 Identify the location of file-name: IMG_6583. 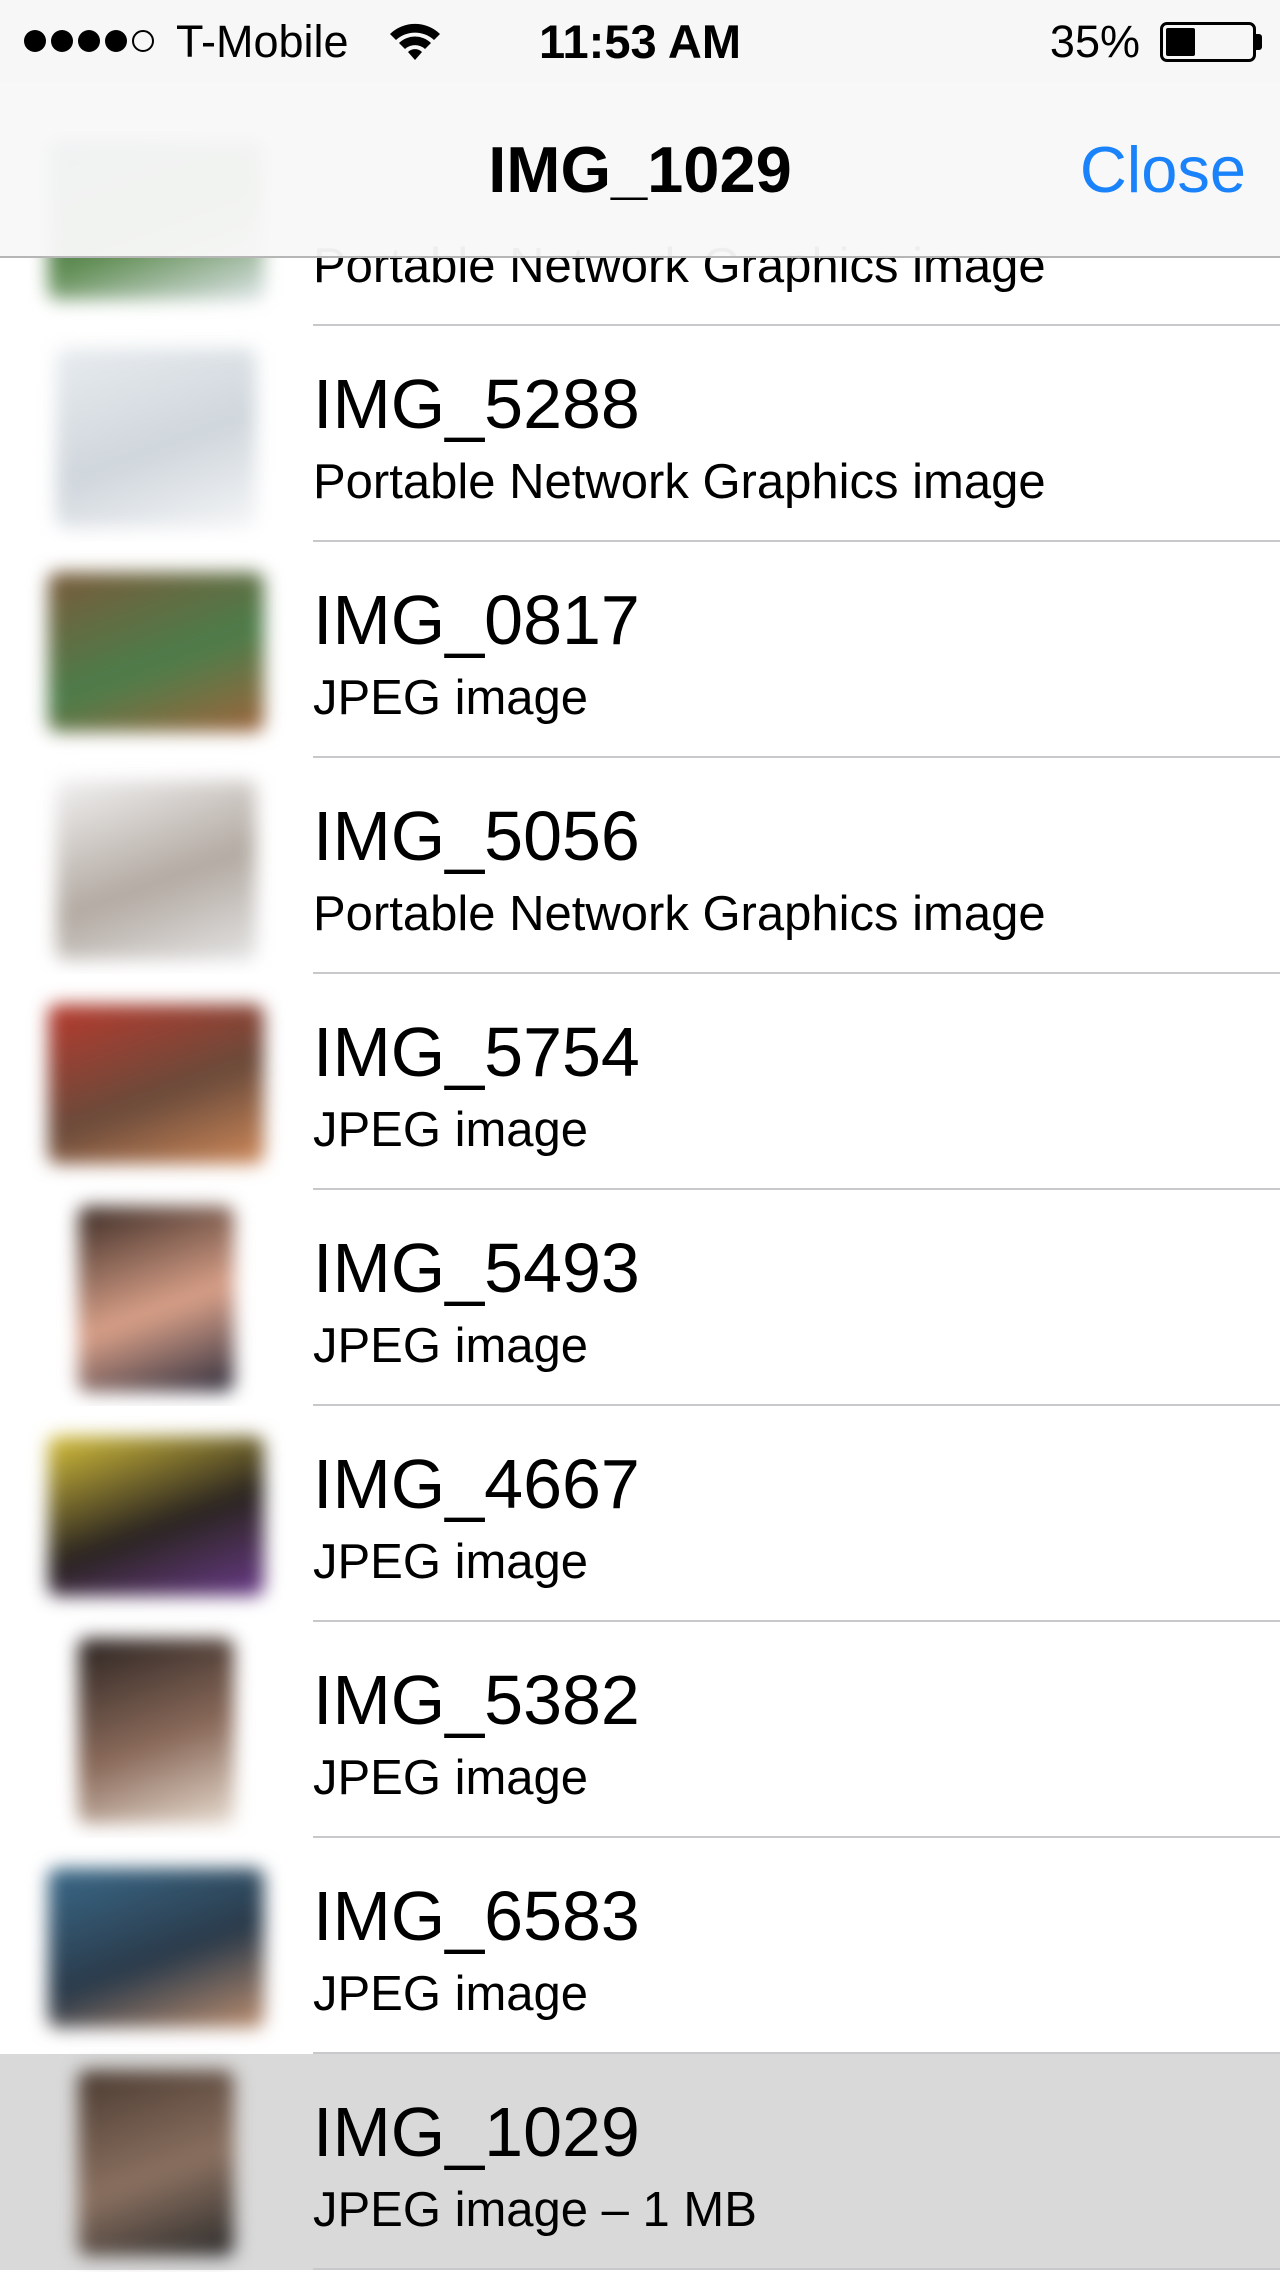
(476, 1916).